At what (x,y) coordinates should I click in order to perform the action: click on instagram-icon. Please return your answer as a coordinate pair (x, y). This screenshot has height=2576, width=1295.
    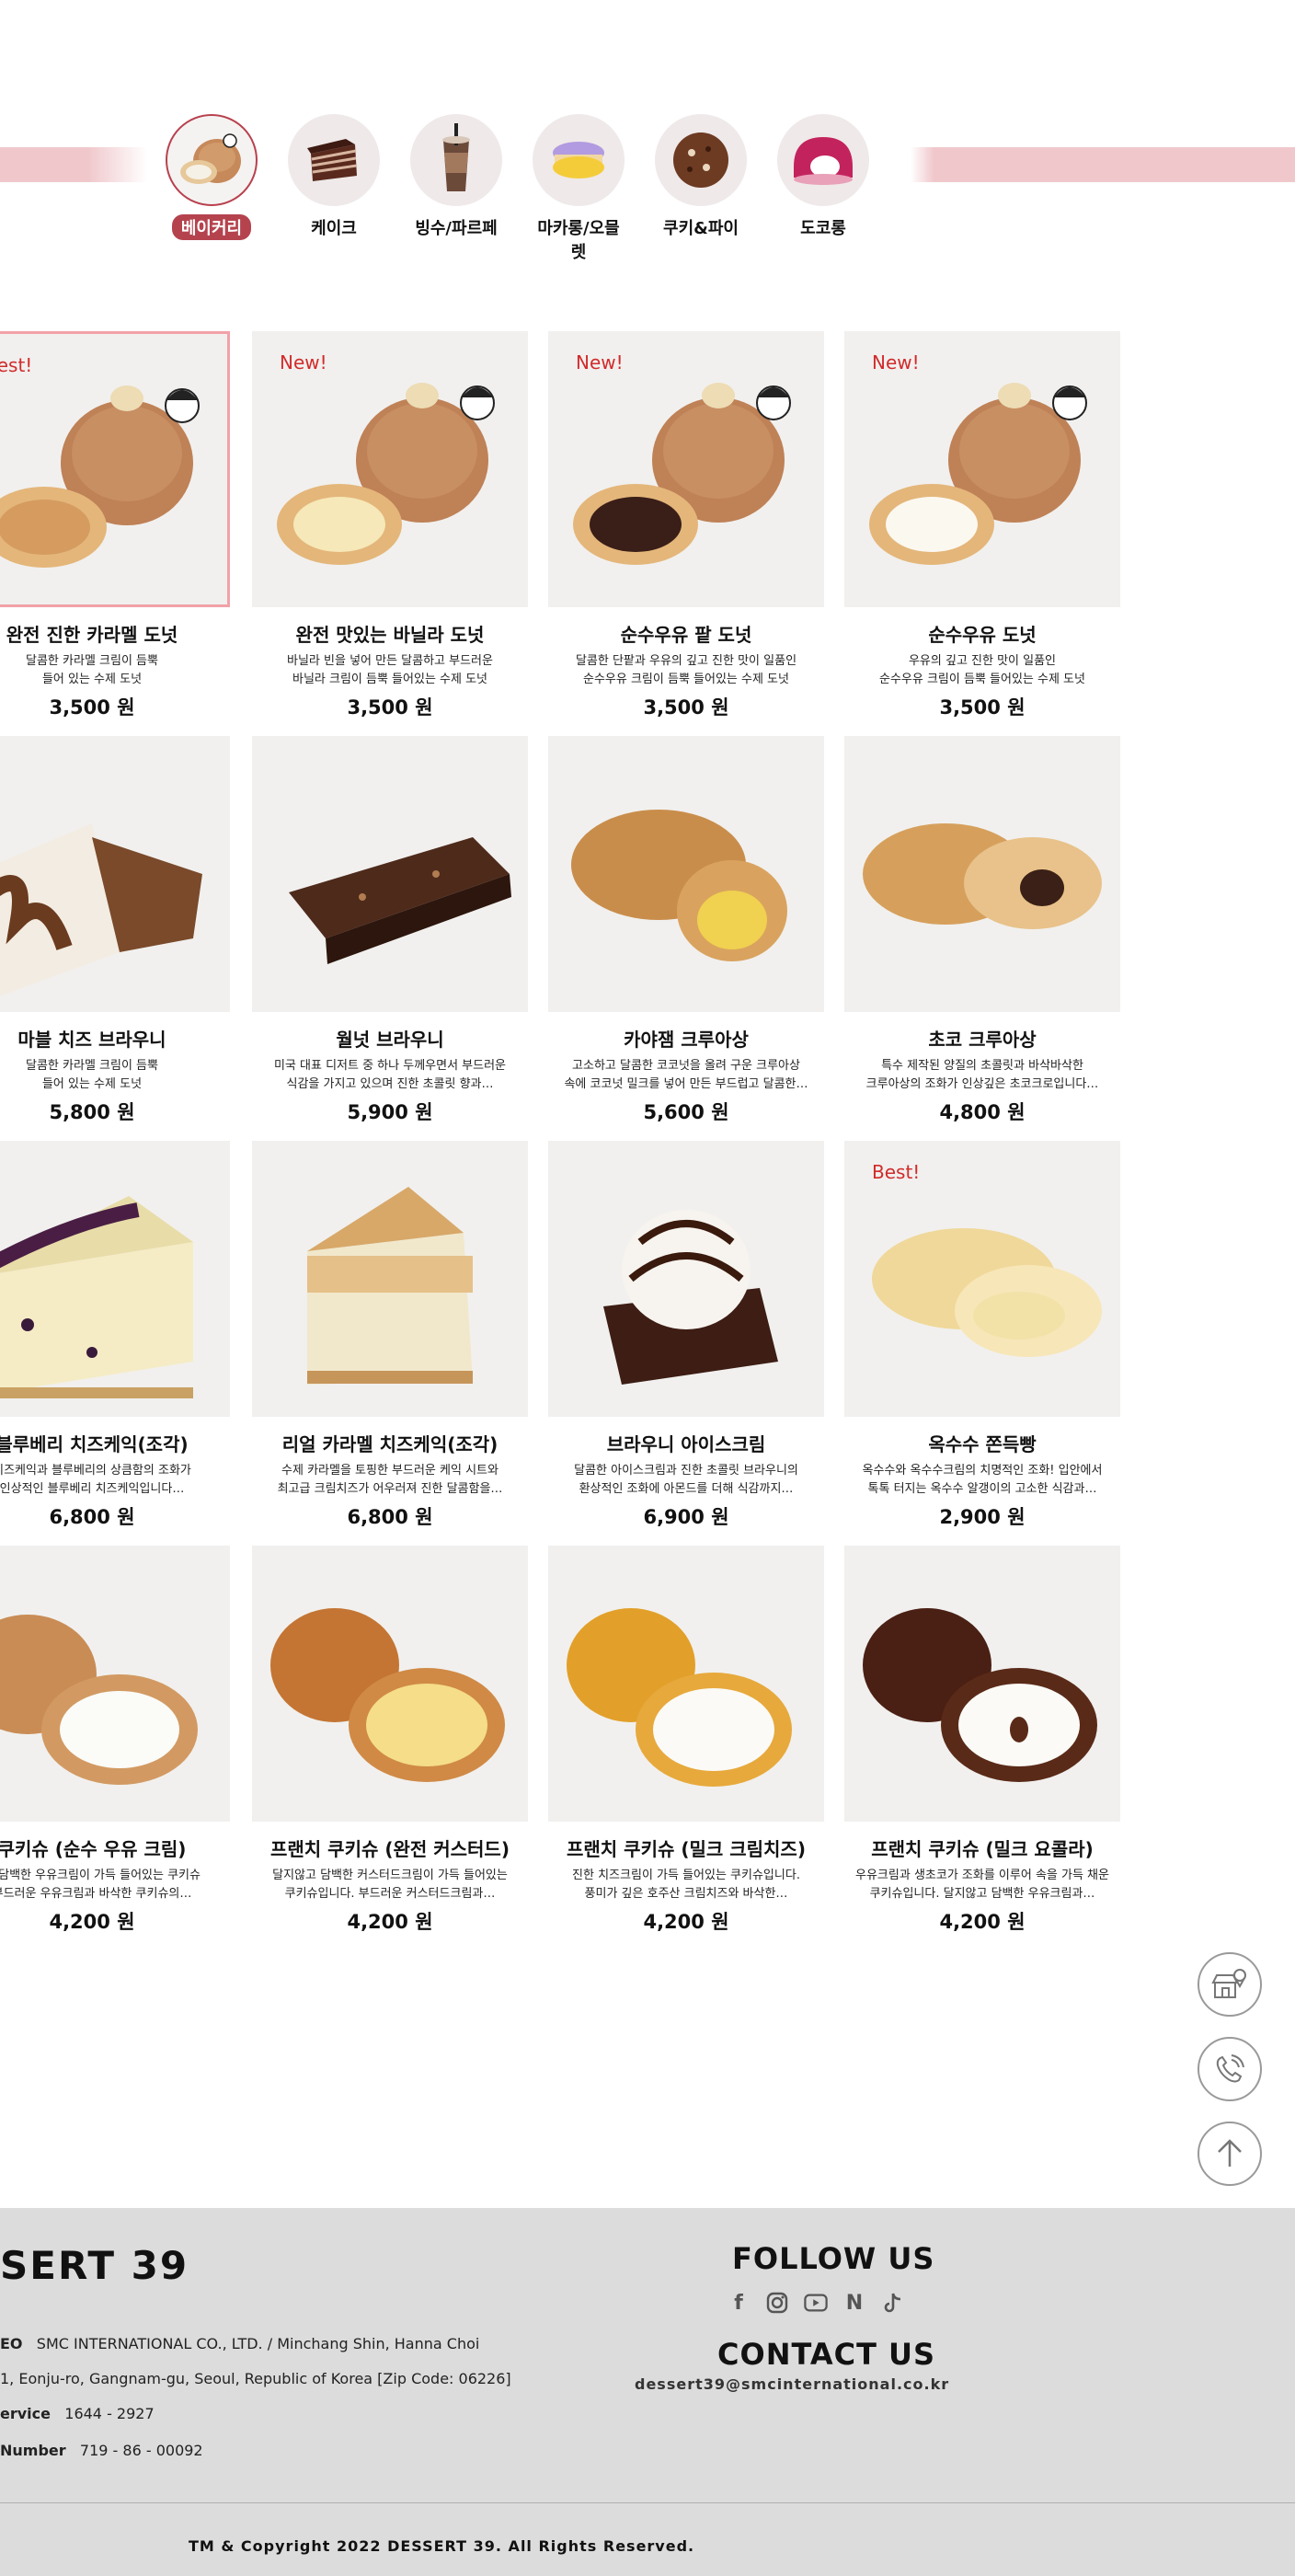
    Looking at the image, I should click on (777, 2303).